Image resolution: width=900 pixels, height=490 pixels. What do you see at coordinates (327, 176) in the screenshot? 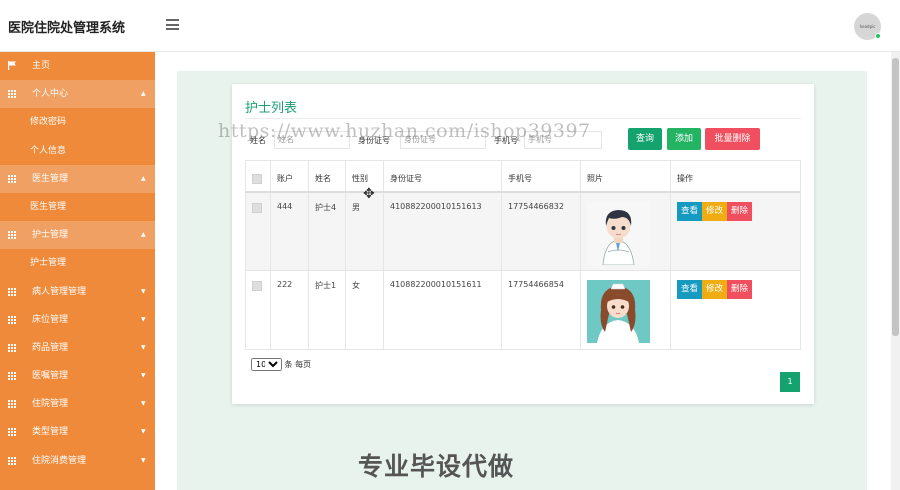
I see `column-header: 姓名` at bounding box center [327, 176].